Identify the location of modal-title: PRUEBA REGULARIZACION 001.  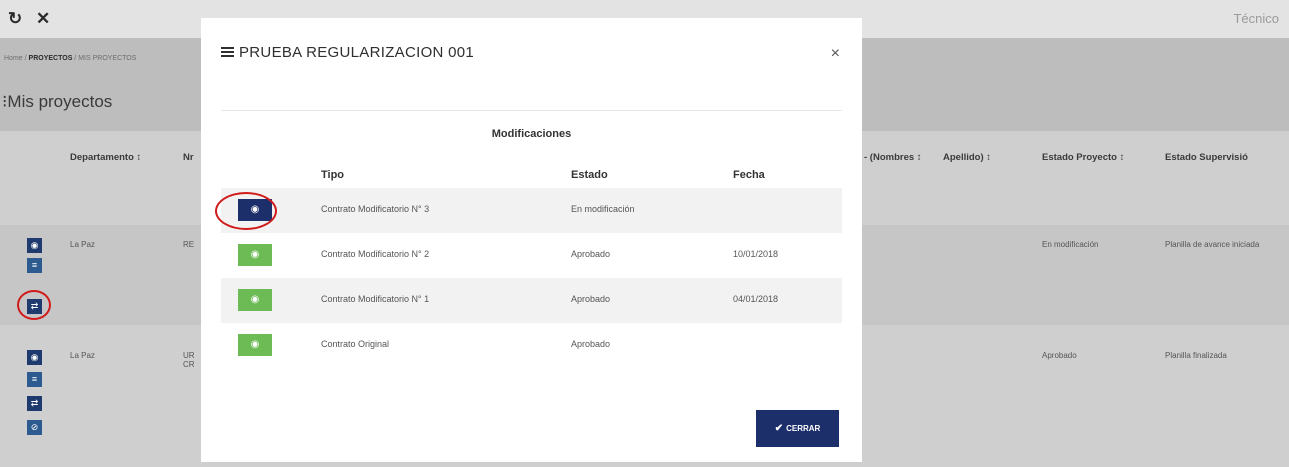
(347, 52).